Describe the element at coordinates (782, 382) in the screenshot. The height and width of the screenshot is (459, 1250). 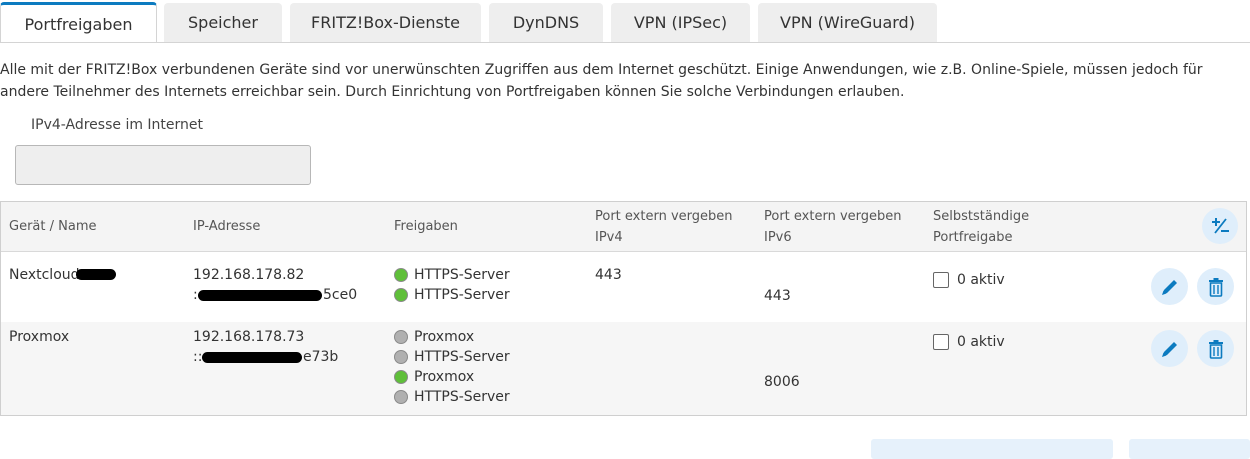
I see `port-ipv6: 8006` at that location.